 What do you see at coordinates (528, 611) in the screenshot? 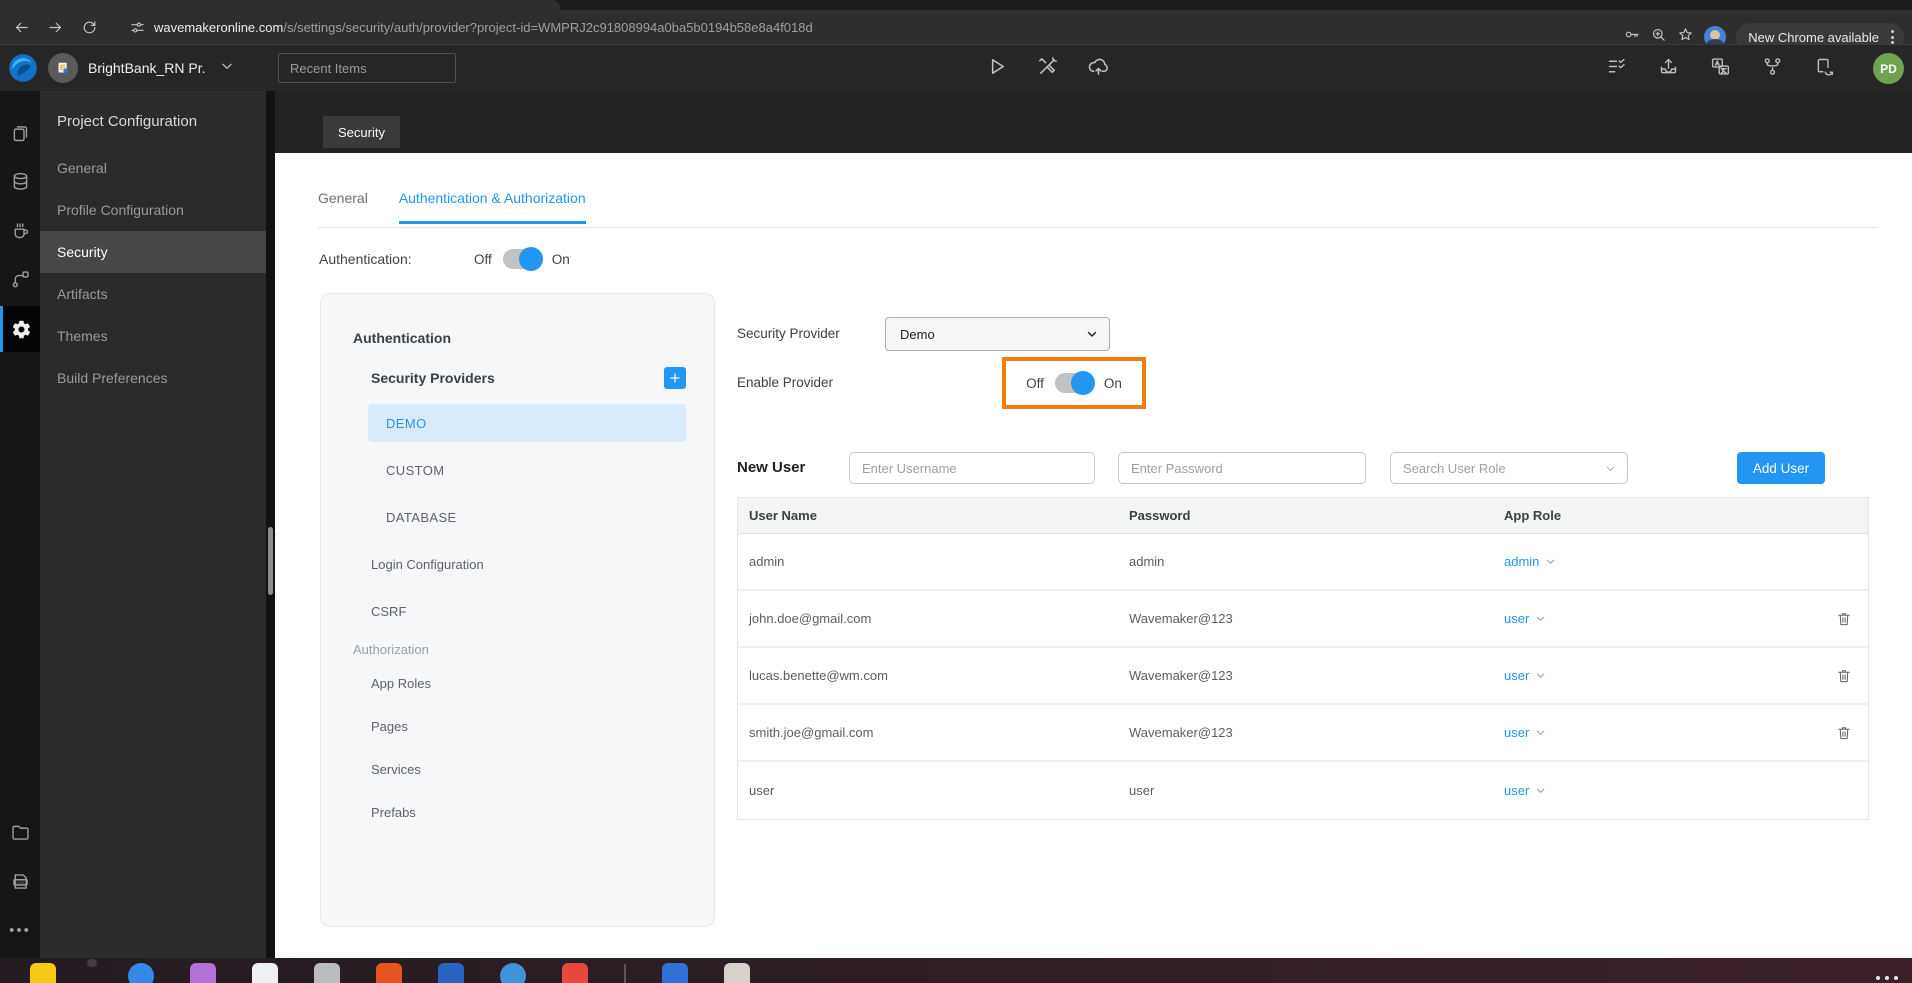
I see `auth-nav-csrf: CSRF` at bounding box center [528, 611].